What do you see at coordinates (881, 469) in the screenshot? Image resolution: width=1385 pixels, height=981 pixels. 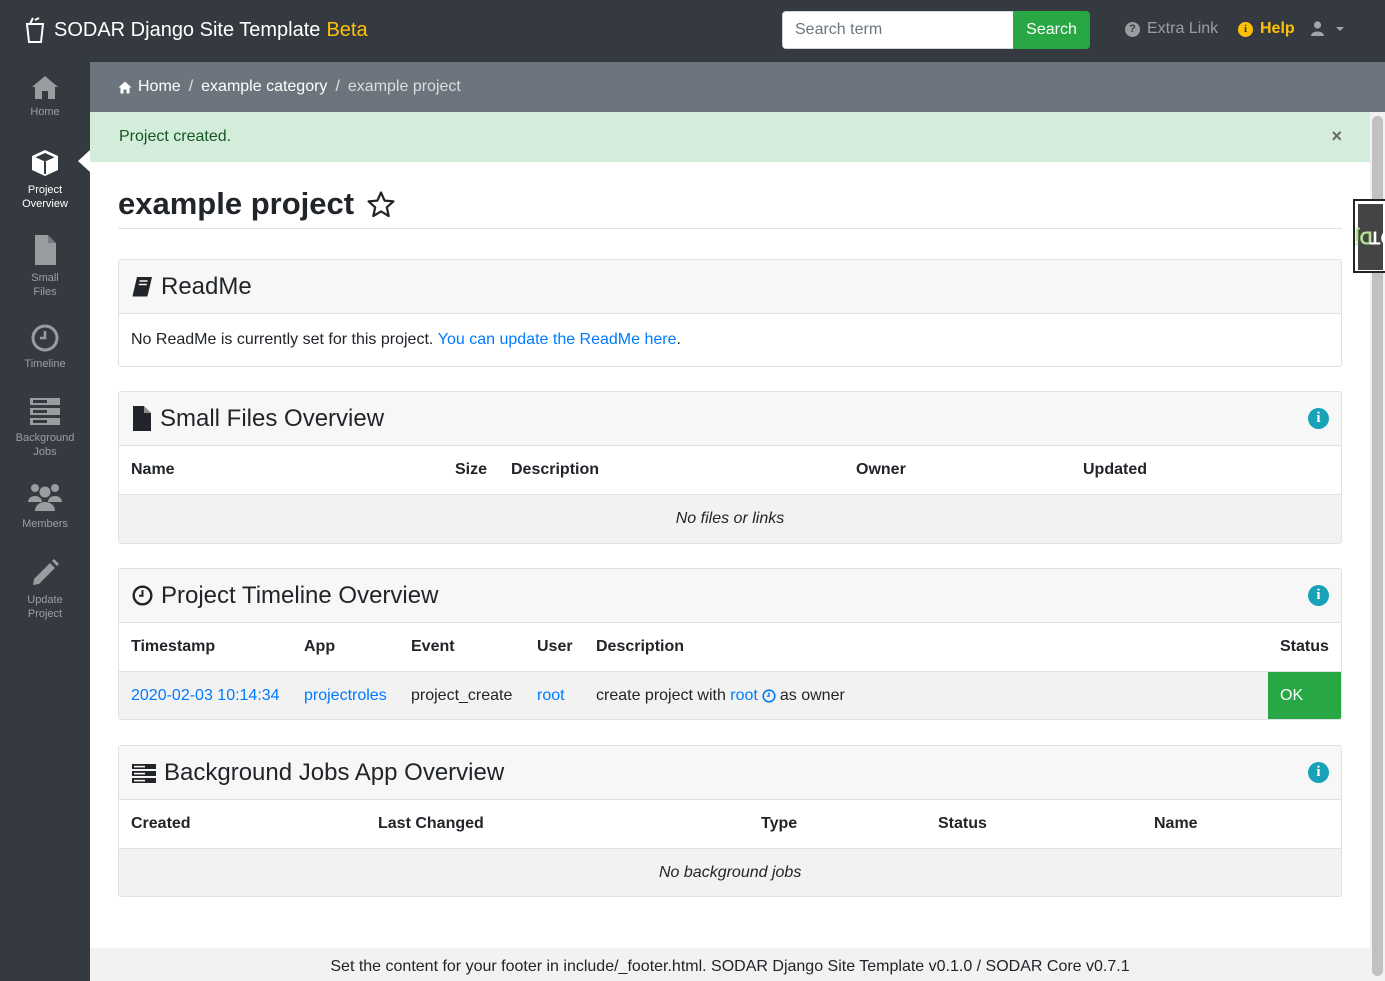 I see `column-header: Owner` at bounding box center [881, 469].